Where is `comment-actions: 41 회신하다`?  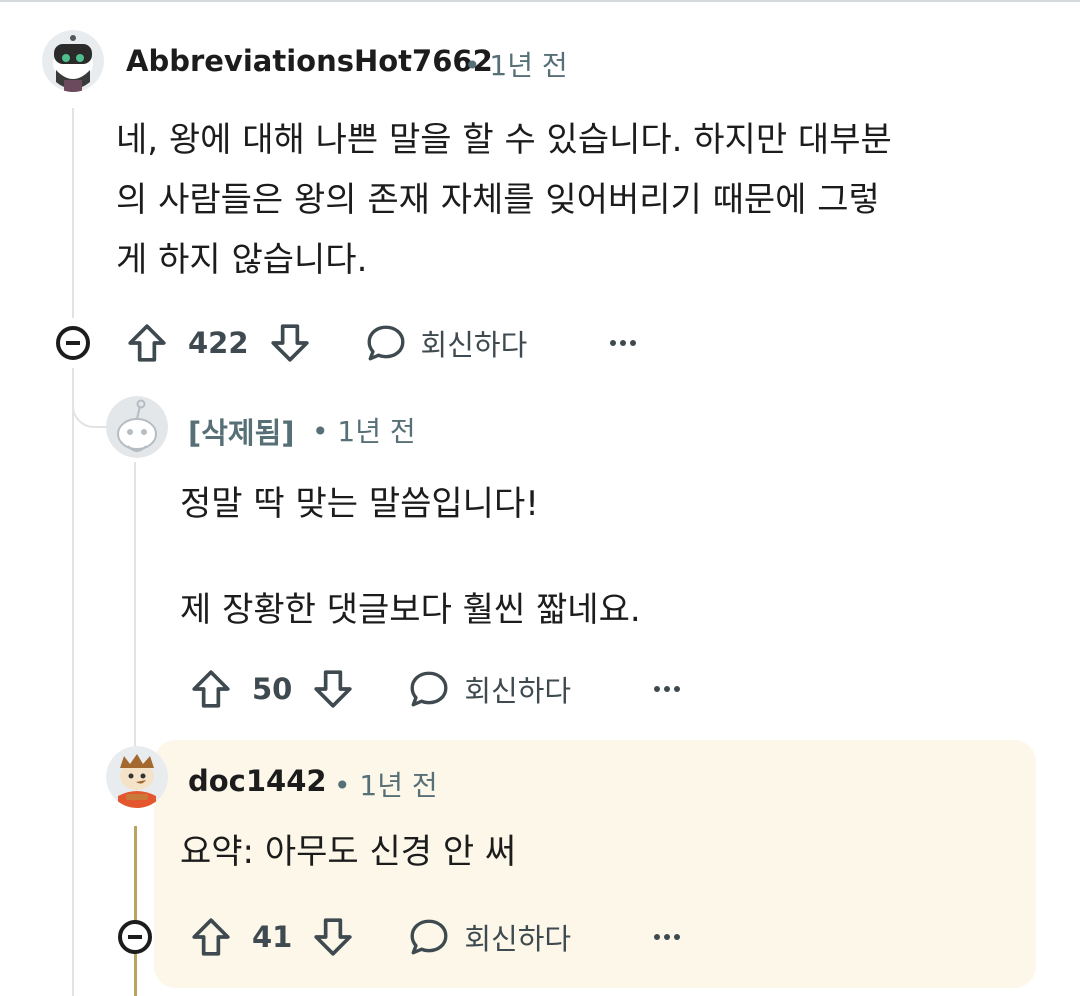
comment-actions: 41 회신하다 is located at coordinates (380, 937).